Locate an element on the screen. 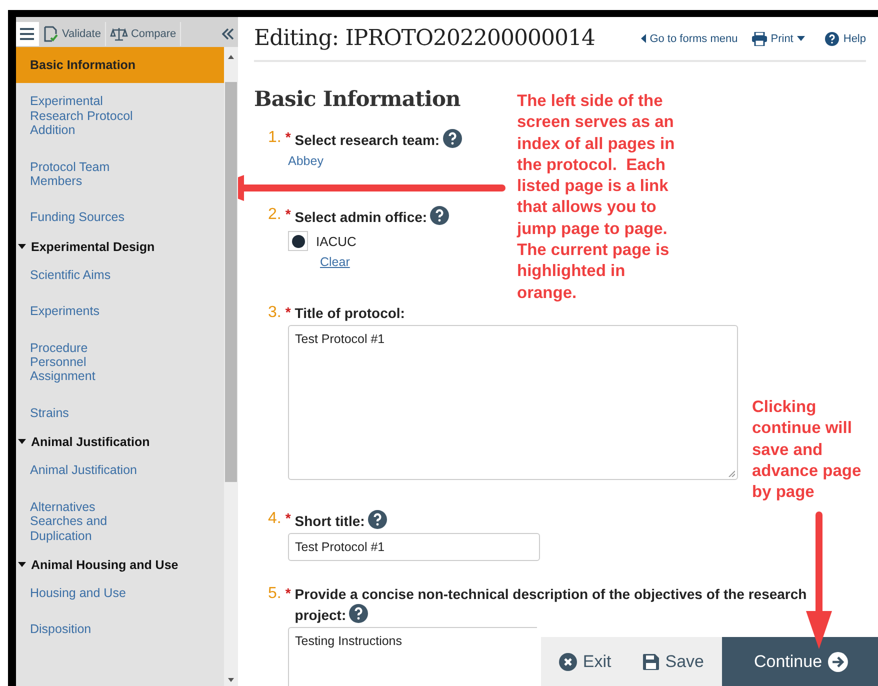 The image size is (878, 686). page-heading: Editing: IPROTO202200000014 is located at coordinates (424, 38).